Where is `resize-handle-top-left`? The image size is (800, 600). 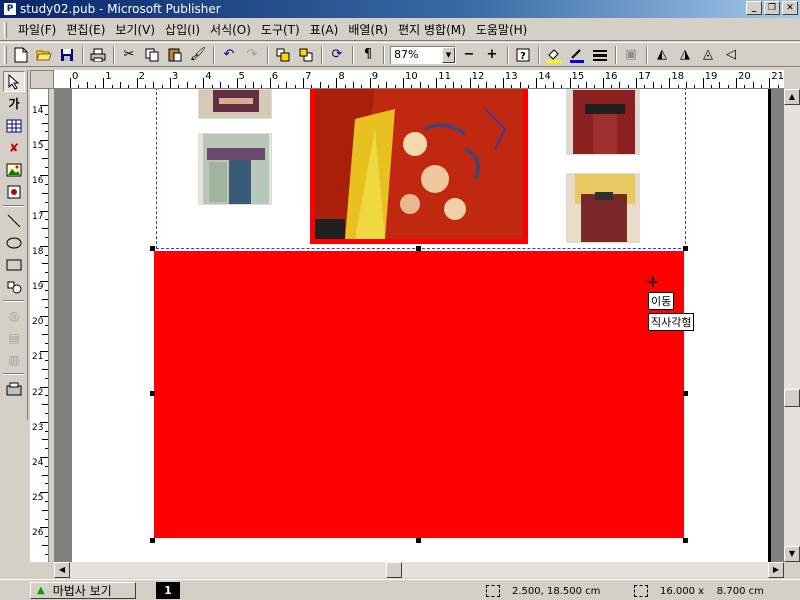 resize-handle-top-left is located at coordinates (152, 248).